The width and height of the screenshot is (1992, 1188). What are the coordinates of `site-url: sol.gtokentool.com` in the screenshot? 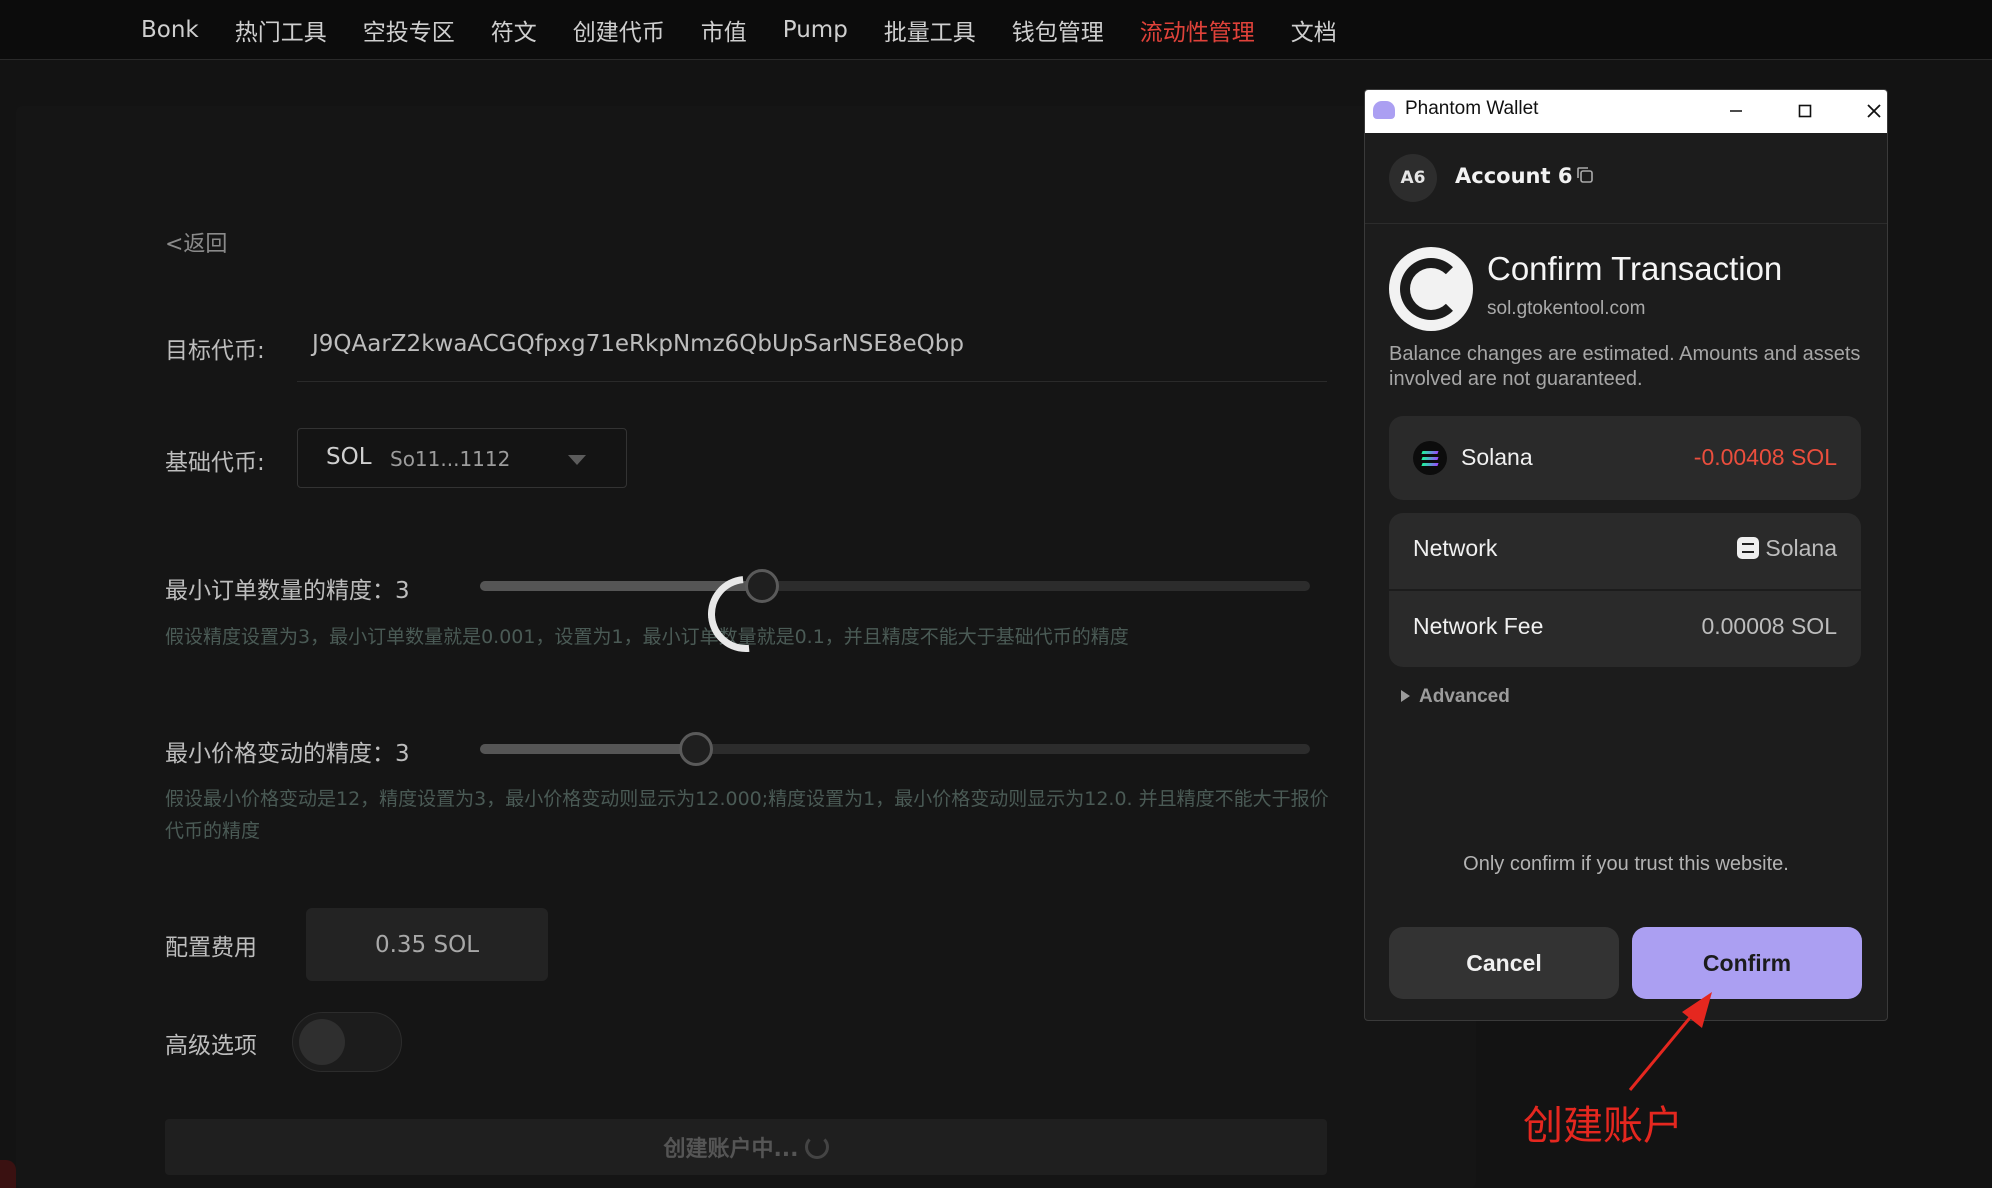 It's located at (1566, 308).